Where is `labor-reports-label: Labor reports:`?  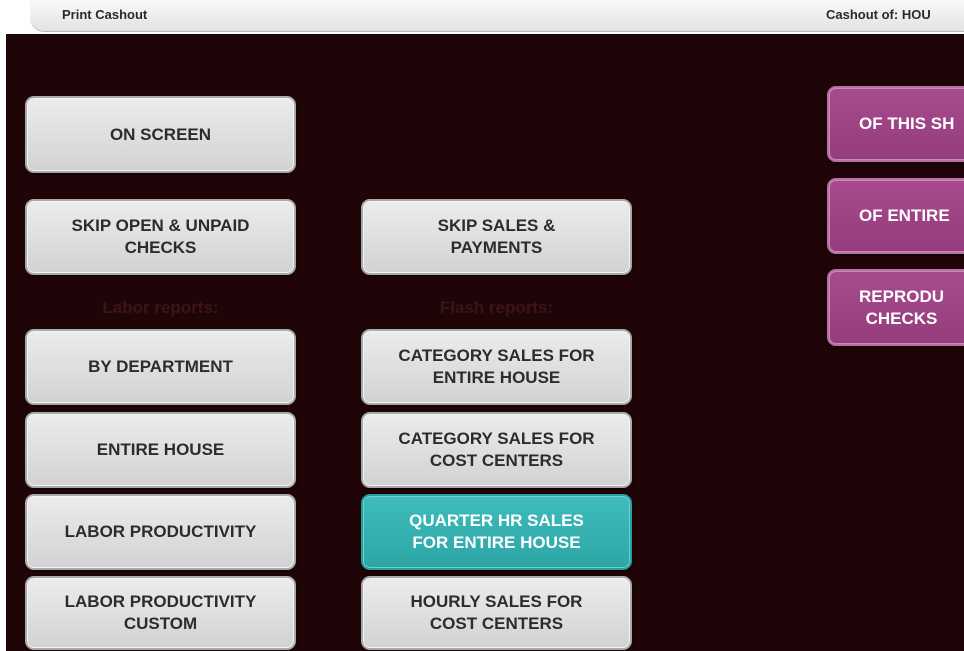 labor-reports-label: Labor reports: is located at coordinates (160, 307).